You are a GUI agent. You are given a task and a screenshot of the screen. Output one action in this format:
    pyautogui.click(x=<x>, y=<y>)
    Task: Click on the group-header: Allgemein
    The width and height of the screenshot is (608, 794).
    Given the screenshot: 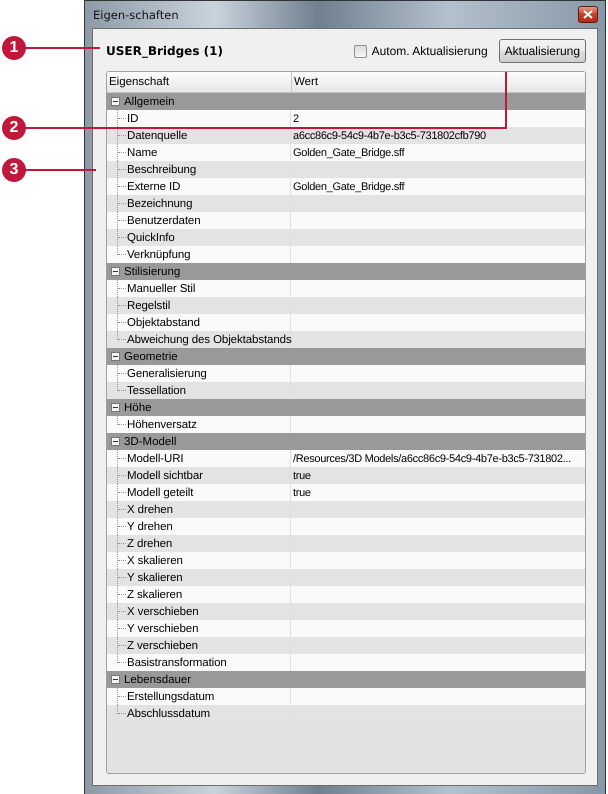 What is the action you would take?
    pyautogui.click(x=346, y=101)
    